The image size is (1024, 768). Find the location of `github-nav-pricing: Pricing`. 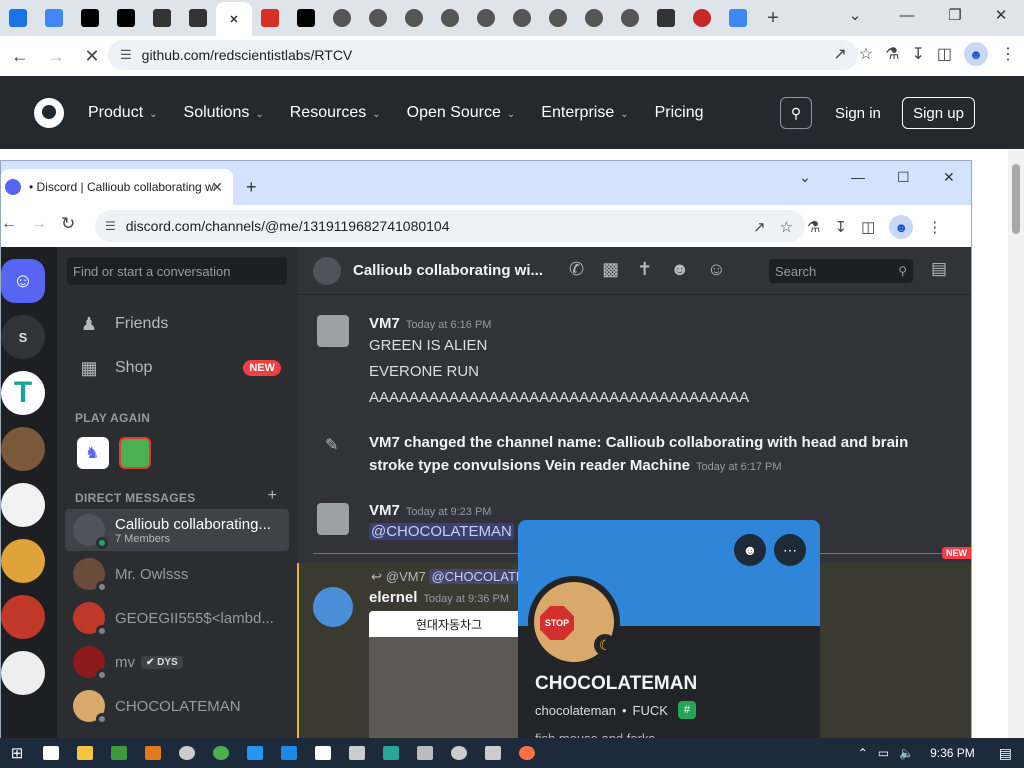

github-nav-pricing: Pricing is located at coordinates (679, 113).